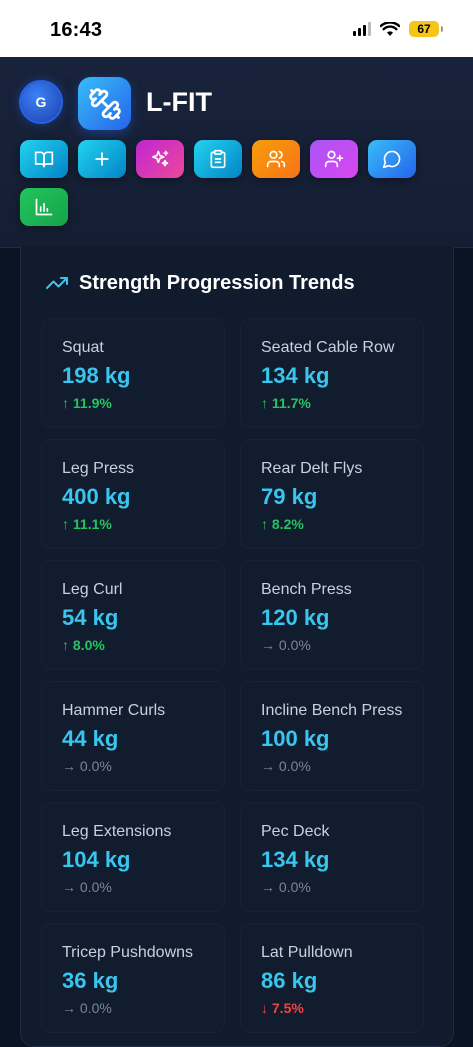  Describe the element at coordinates (282, 1008) in the screenshot. I see `exercise-change: ↓ 7.5%` at that location.